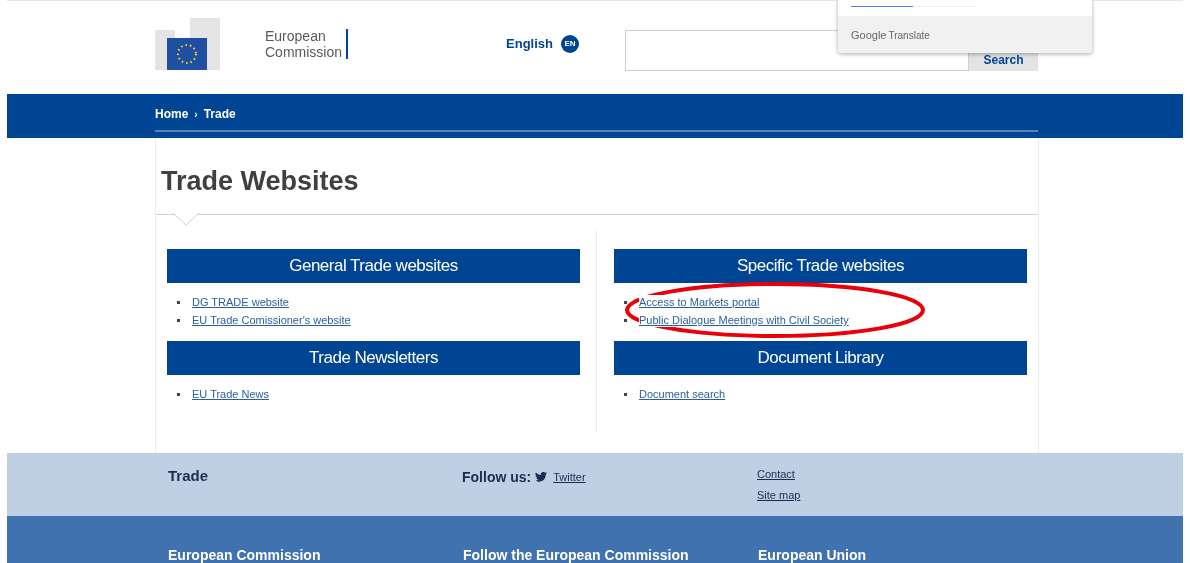 This screenshot has width=1190, height=563. What do you see at coordinates (569, 477) in the screenshot?
I see `twitter-link: Twitter` at bounding box center [569, 477].